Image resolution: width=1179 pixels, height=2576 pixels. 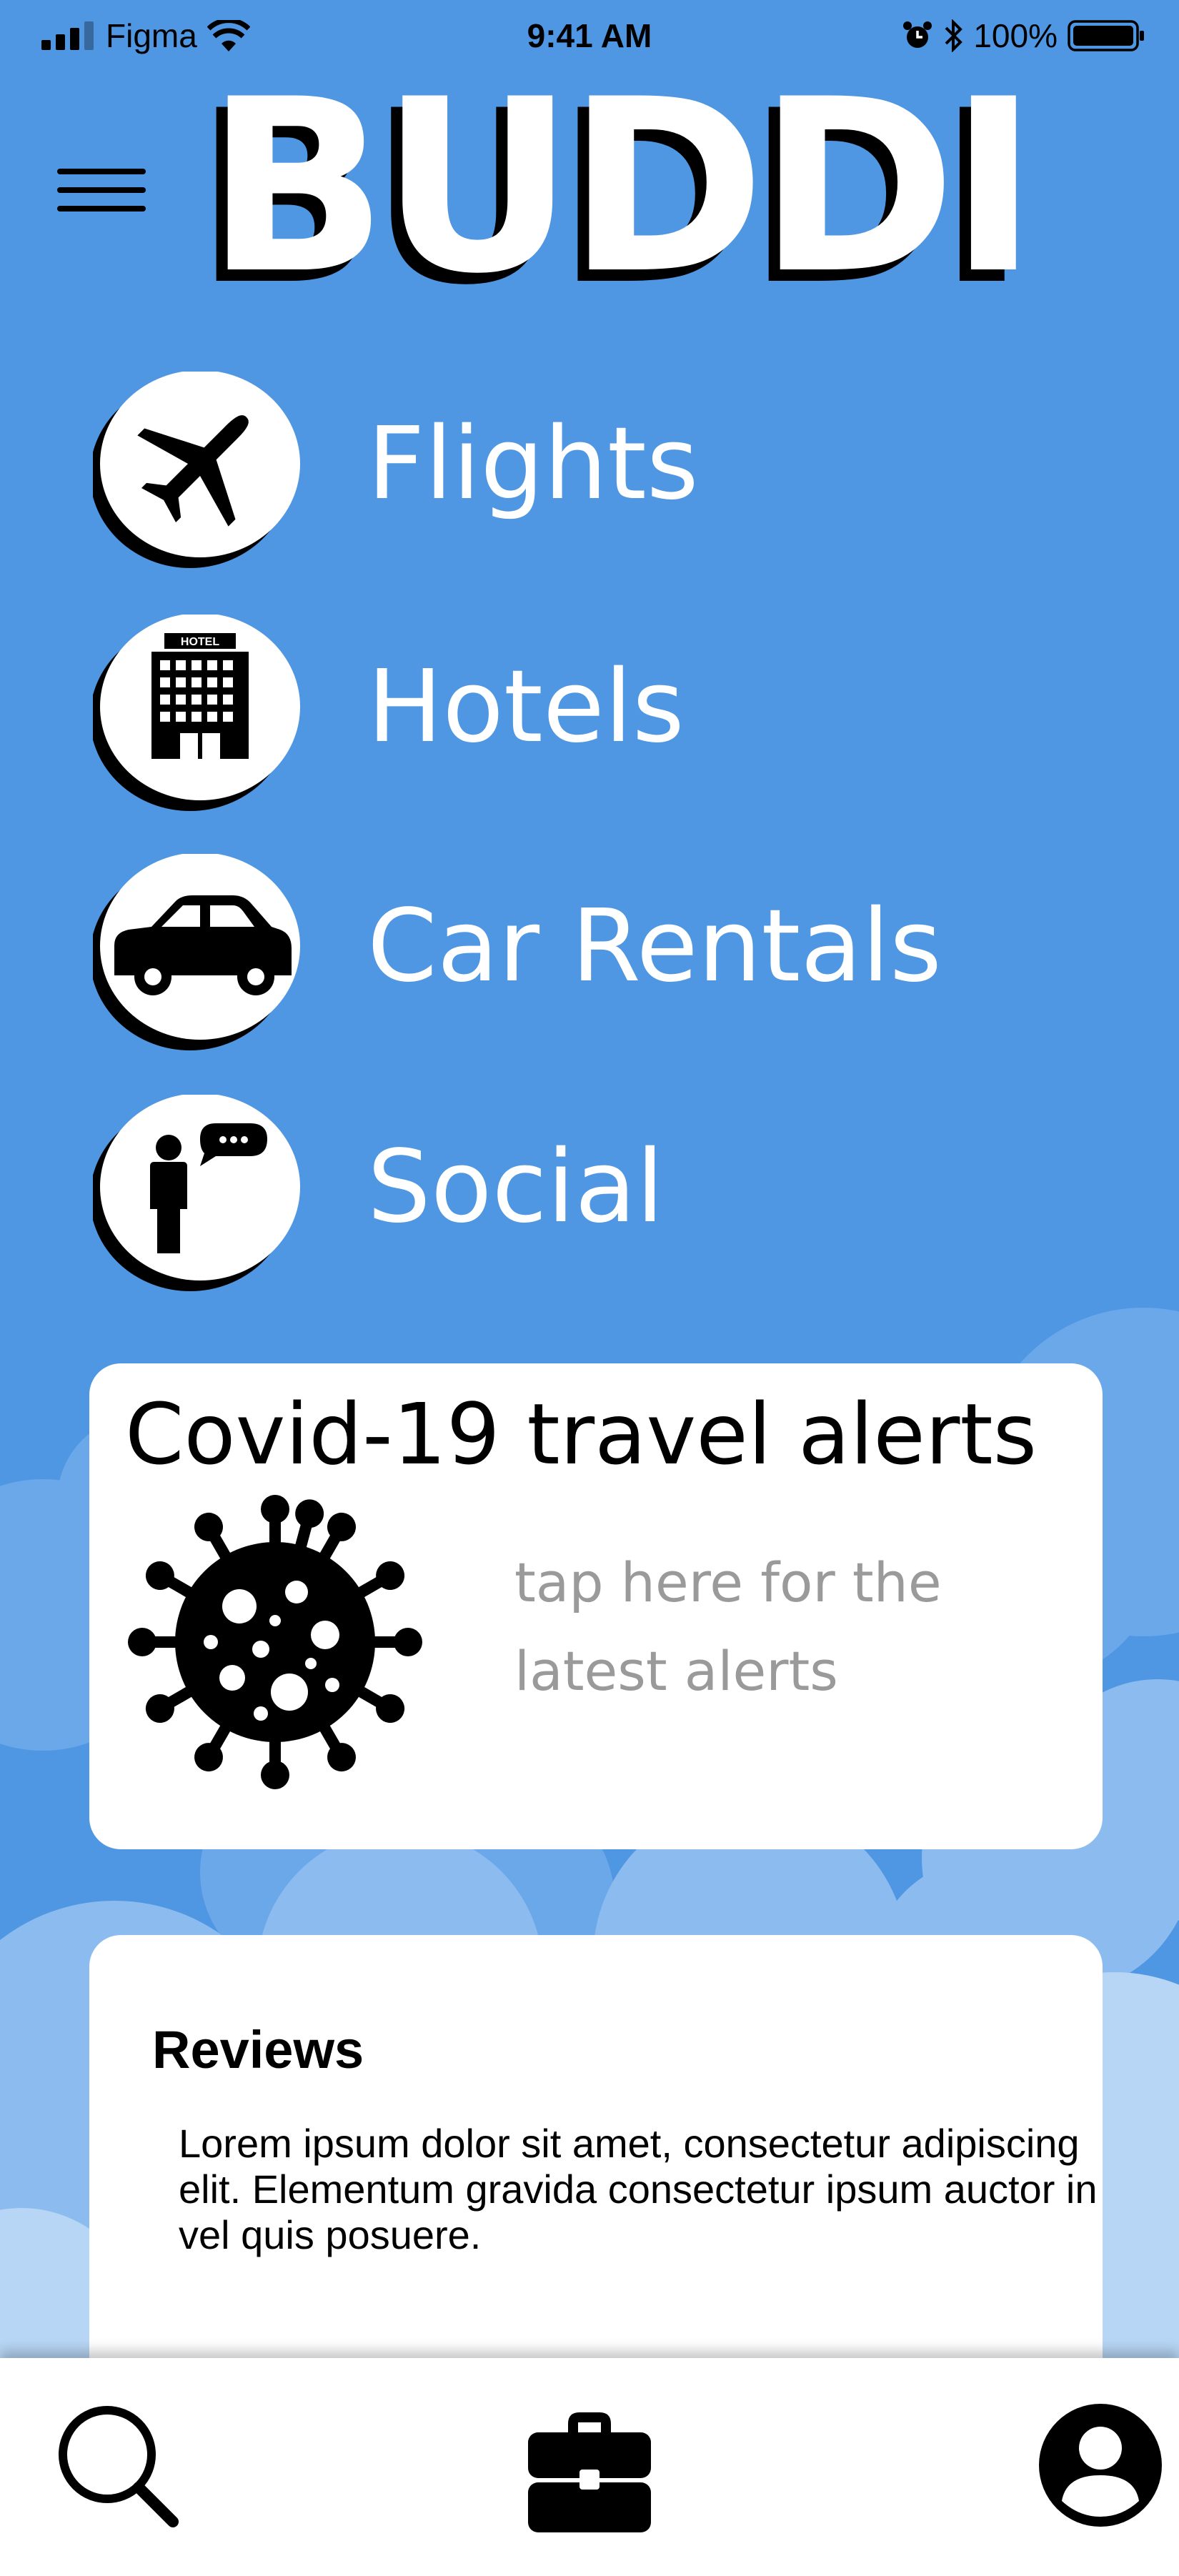 I want to click on user-icon, so click(x=1101, y=2465).